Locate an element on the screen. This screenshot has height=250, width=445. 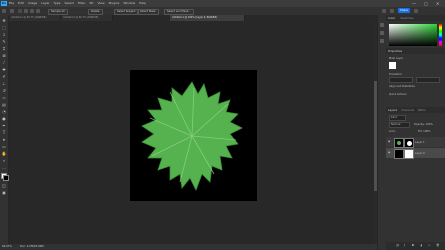
transform-section: Transform is located at coordinates (395, 74).